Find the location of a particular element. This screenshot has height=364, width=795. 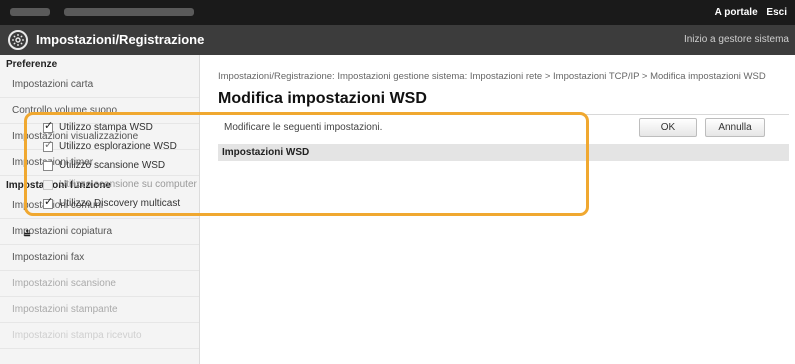

option-computer-scan: Utilizzo scansione su computer is located at coordinates (306, 185).